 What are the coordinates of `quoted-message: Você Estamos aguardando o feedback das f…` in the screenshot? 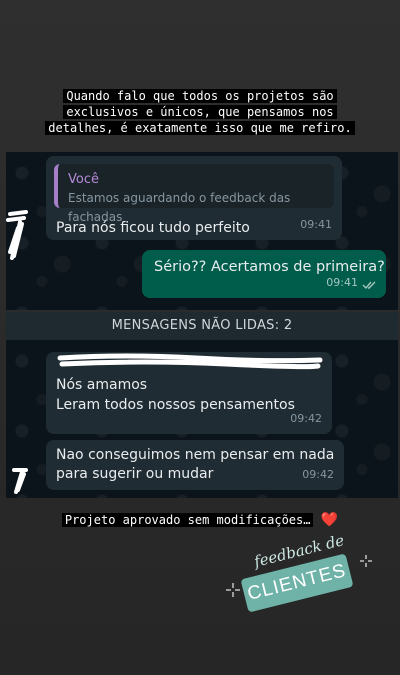 It's located at (194, 194).